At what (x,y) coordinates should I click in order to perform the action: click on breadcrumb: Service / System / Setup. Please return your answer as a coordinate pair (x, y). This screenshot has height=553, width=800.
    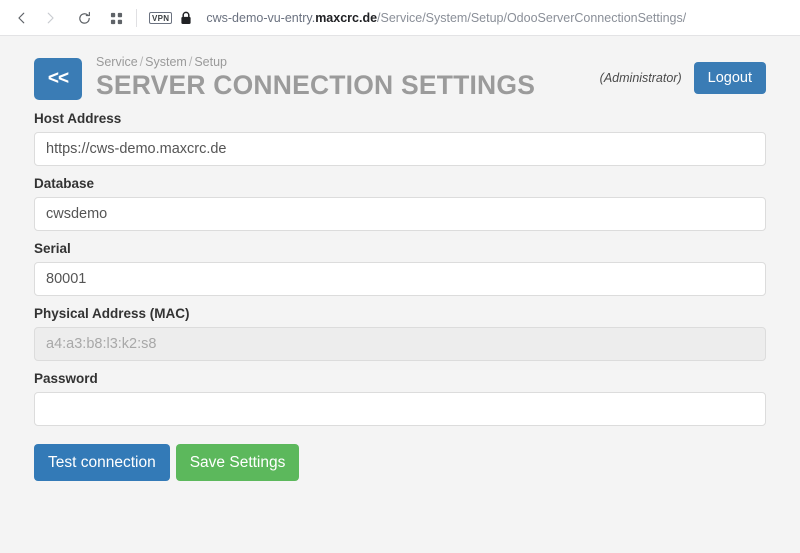
    Looking at the image, I should click on (315, 62).